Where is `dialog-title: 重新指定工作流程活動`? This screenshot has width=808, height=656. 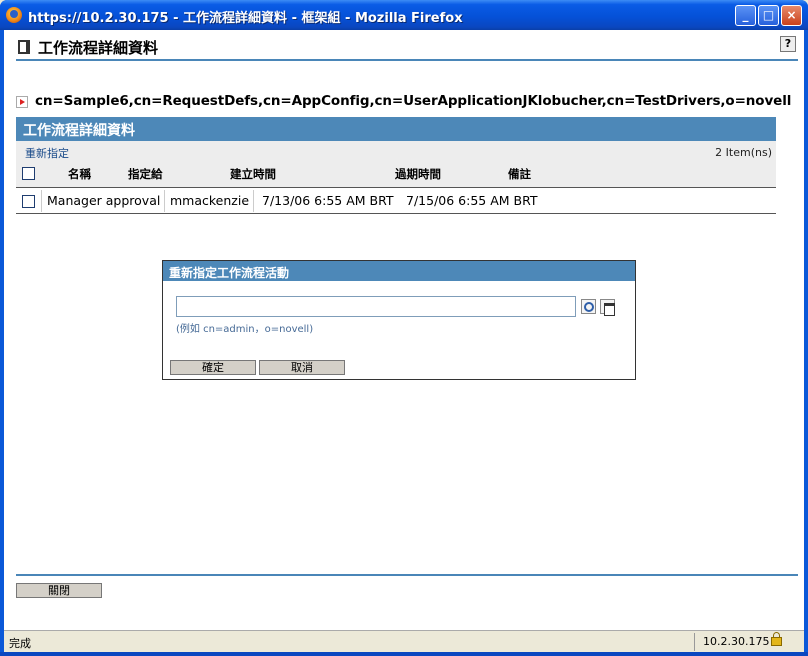
dialog-title: 重新指定工作流程活動 is located at coordinates (399, 271).